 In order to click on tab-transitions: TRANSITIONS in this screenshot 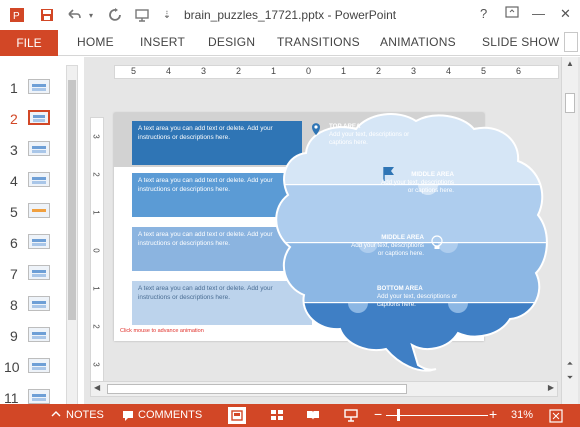, I will do `click(318, 42)`.